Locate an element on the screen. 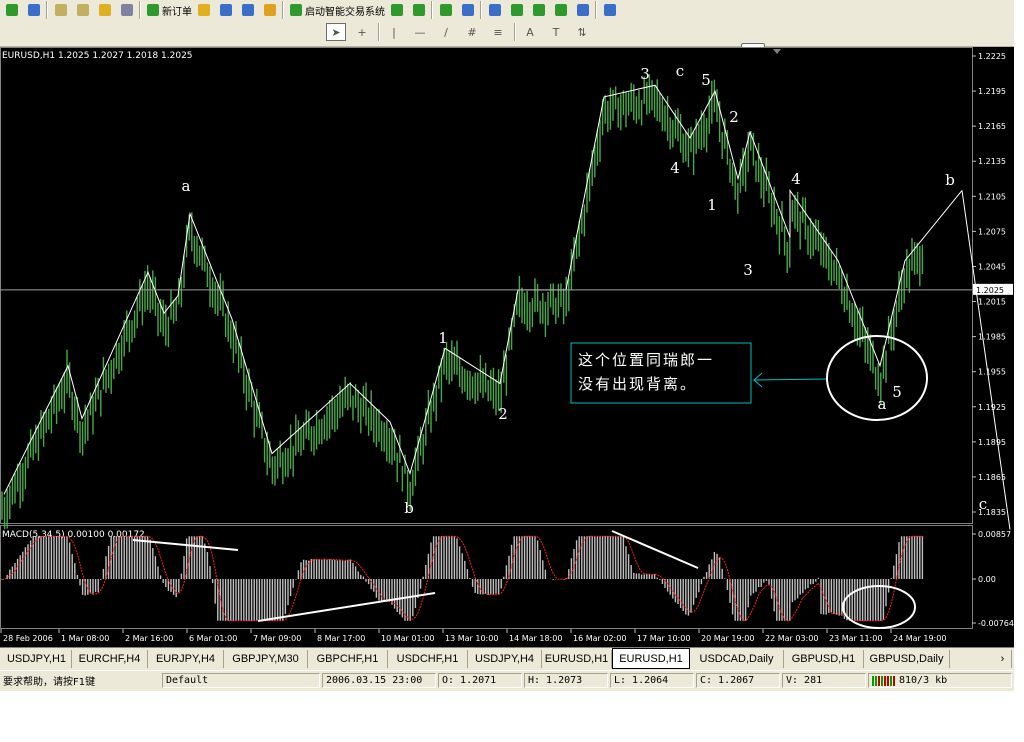  zoom-in-icon is located at coordinates (468, 10).